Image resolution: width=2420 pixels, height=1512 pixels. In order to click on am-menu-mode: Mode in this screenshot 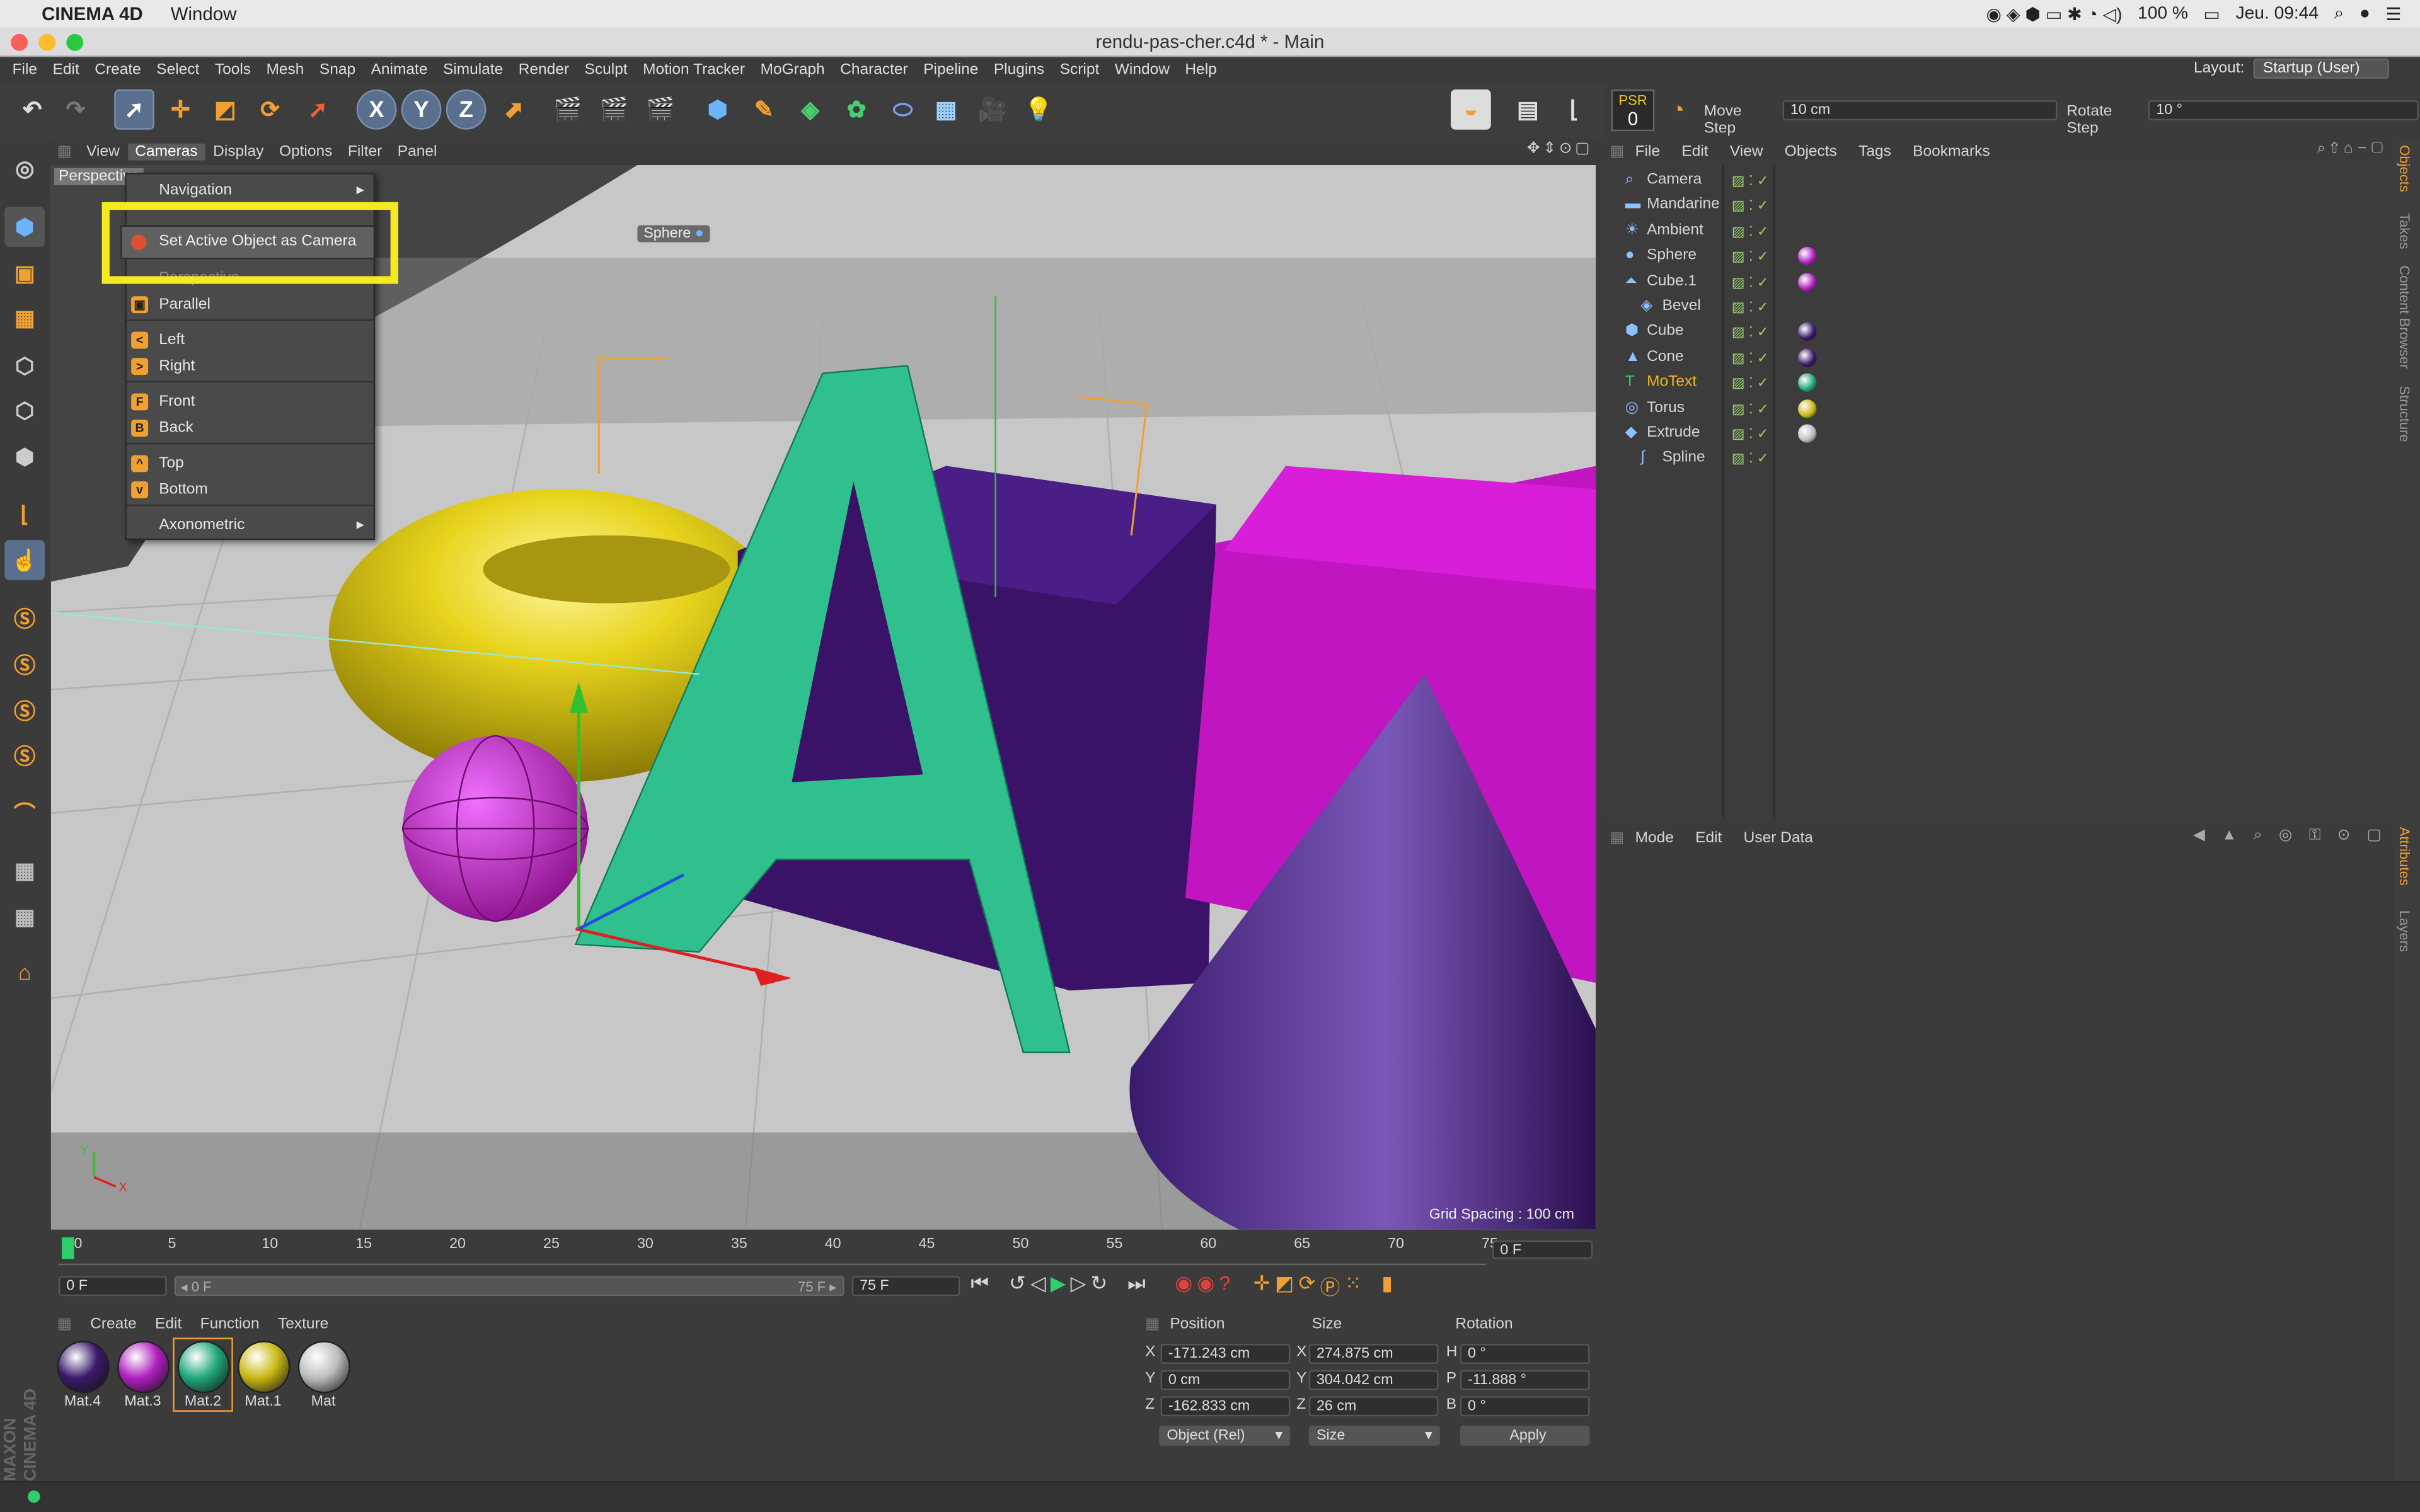, I will do `click(1655, 838)`.